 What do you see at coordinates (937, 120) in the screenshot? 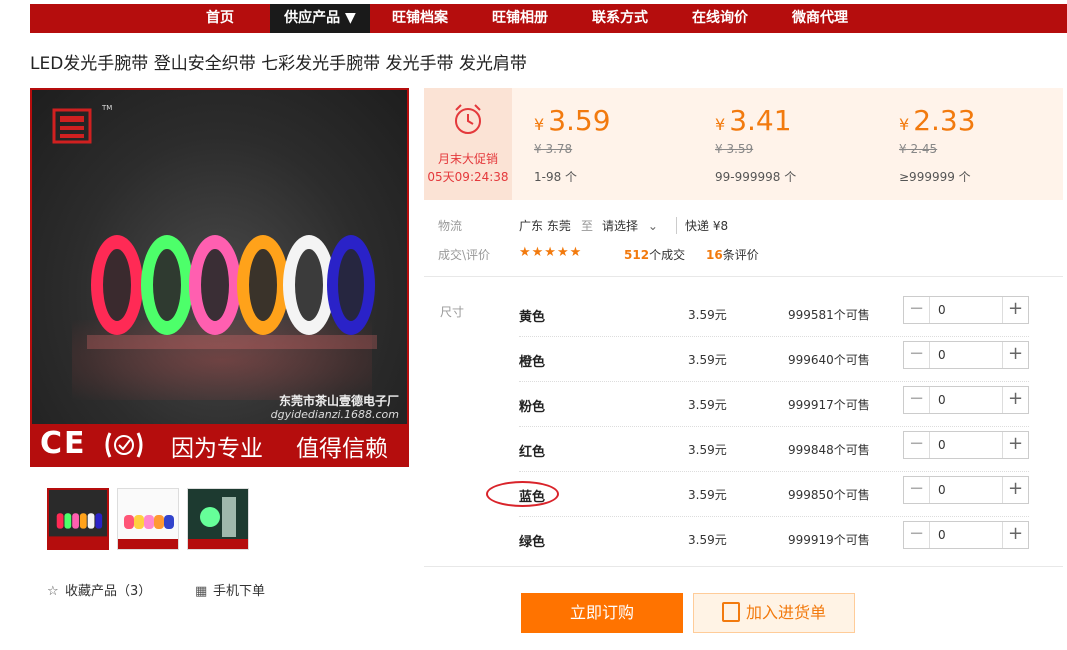
I see `tier-3-price: ¥2.33` at bounding box center [937, 120].